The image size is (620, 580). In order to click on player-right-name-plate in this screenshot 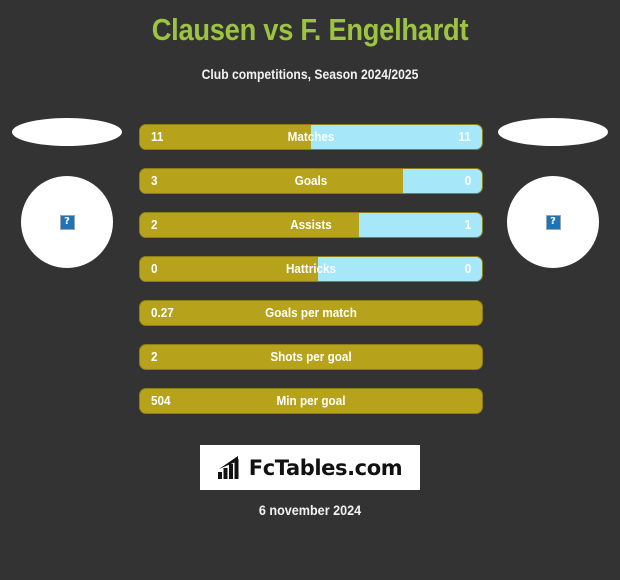, I will do `click(553, 132)`.